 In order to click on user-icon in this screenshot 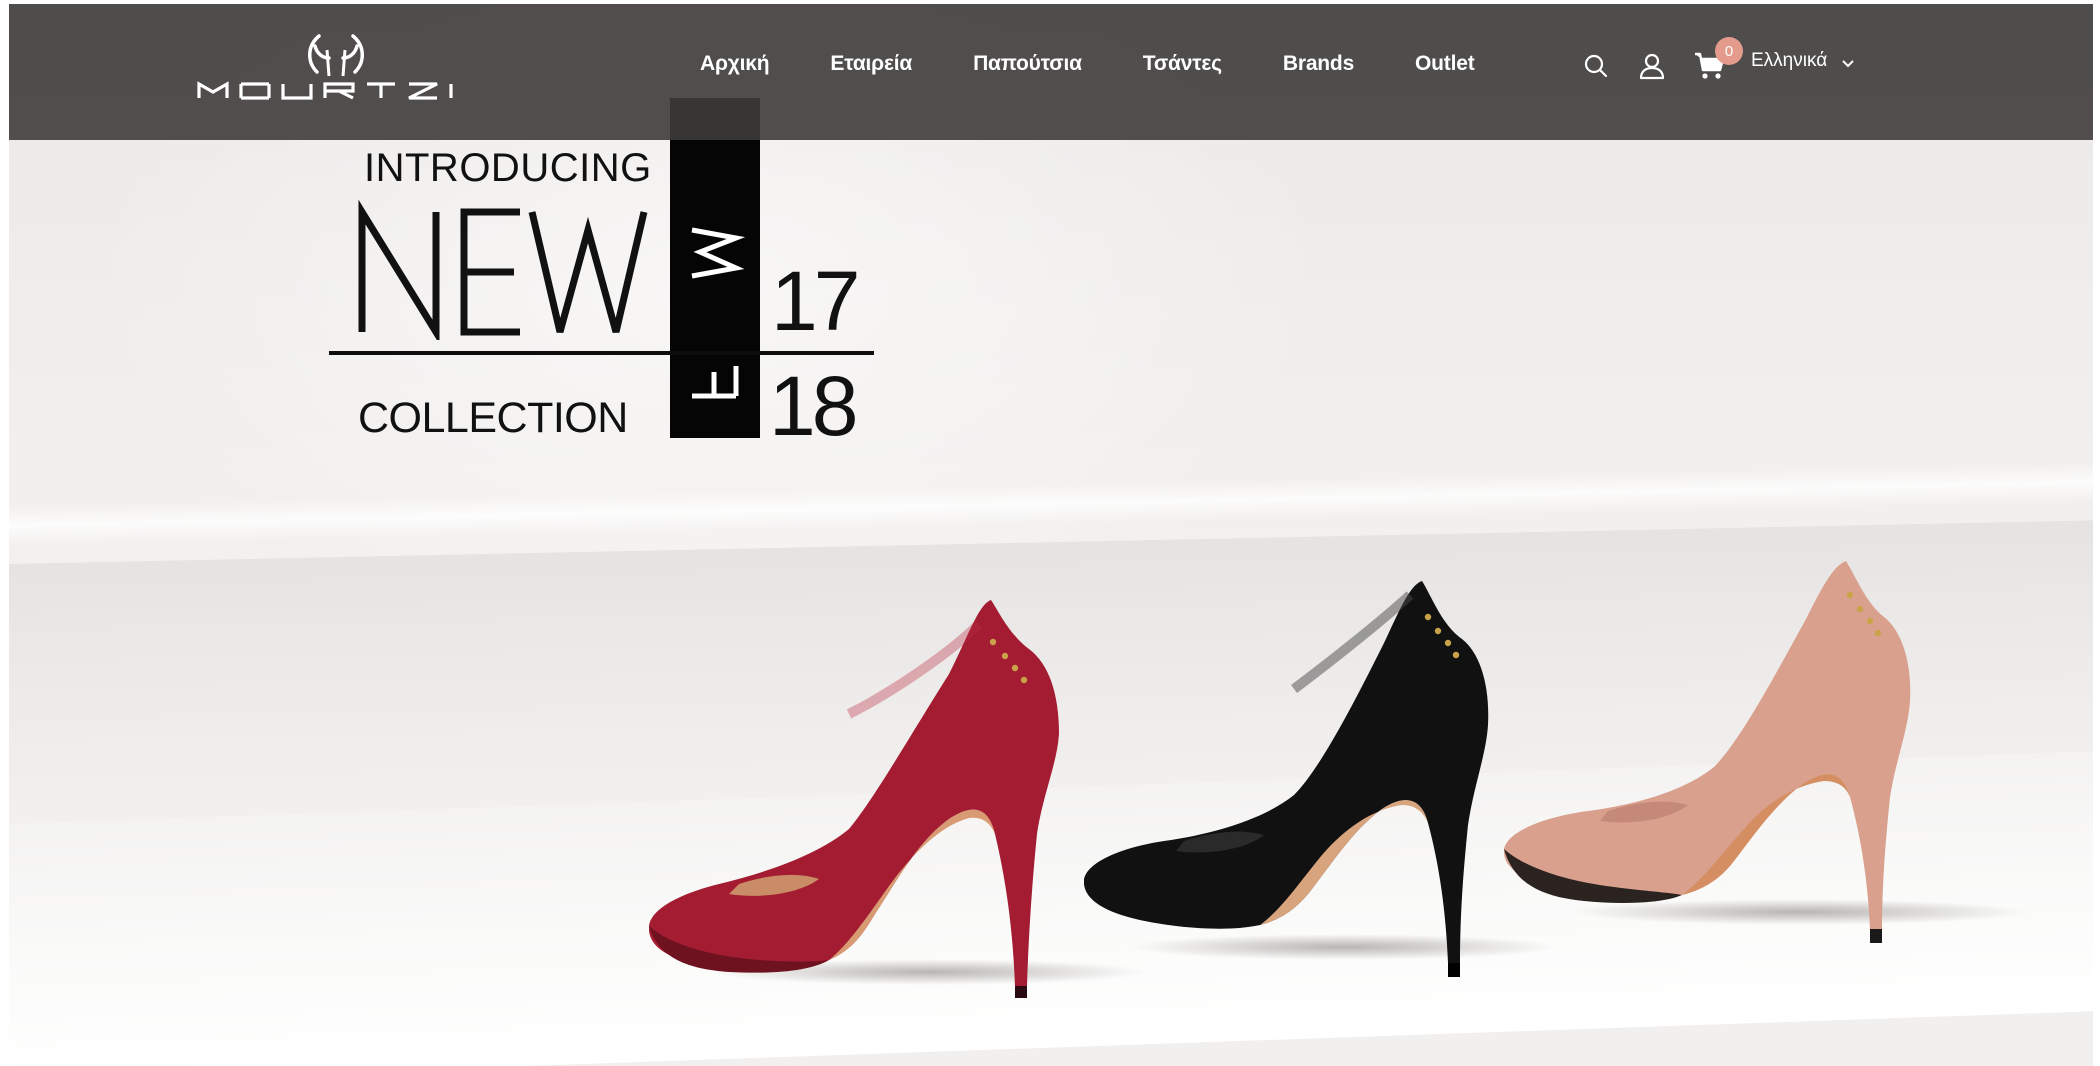, I will do `click(1652, 66)`.